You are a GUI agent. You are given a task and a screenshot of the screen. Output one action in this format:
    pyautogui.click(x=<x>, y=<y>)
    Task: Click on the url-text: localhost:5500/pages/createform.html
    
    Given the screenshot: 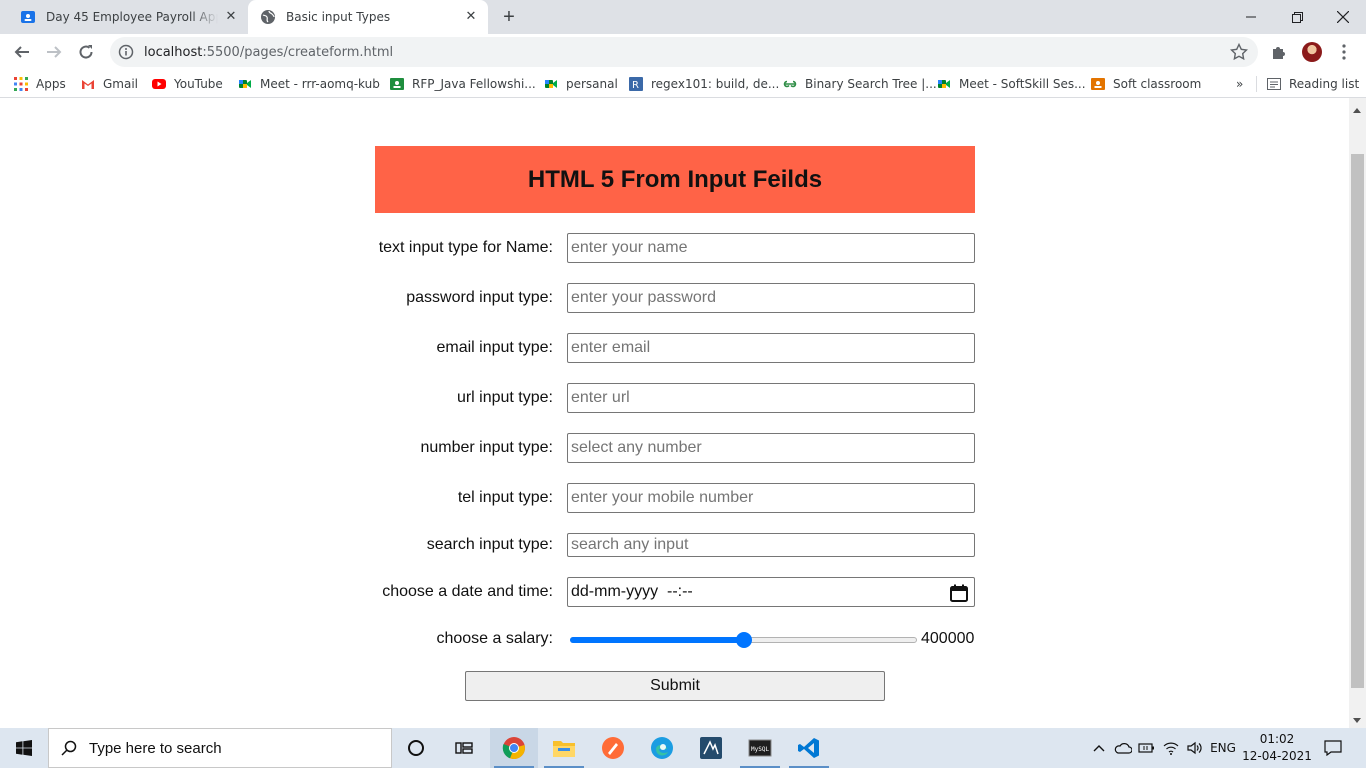 What is the action you would take?
    pyautogui.click(x=268, y=52)
    